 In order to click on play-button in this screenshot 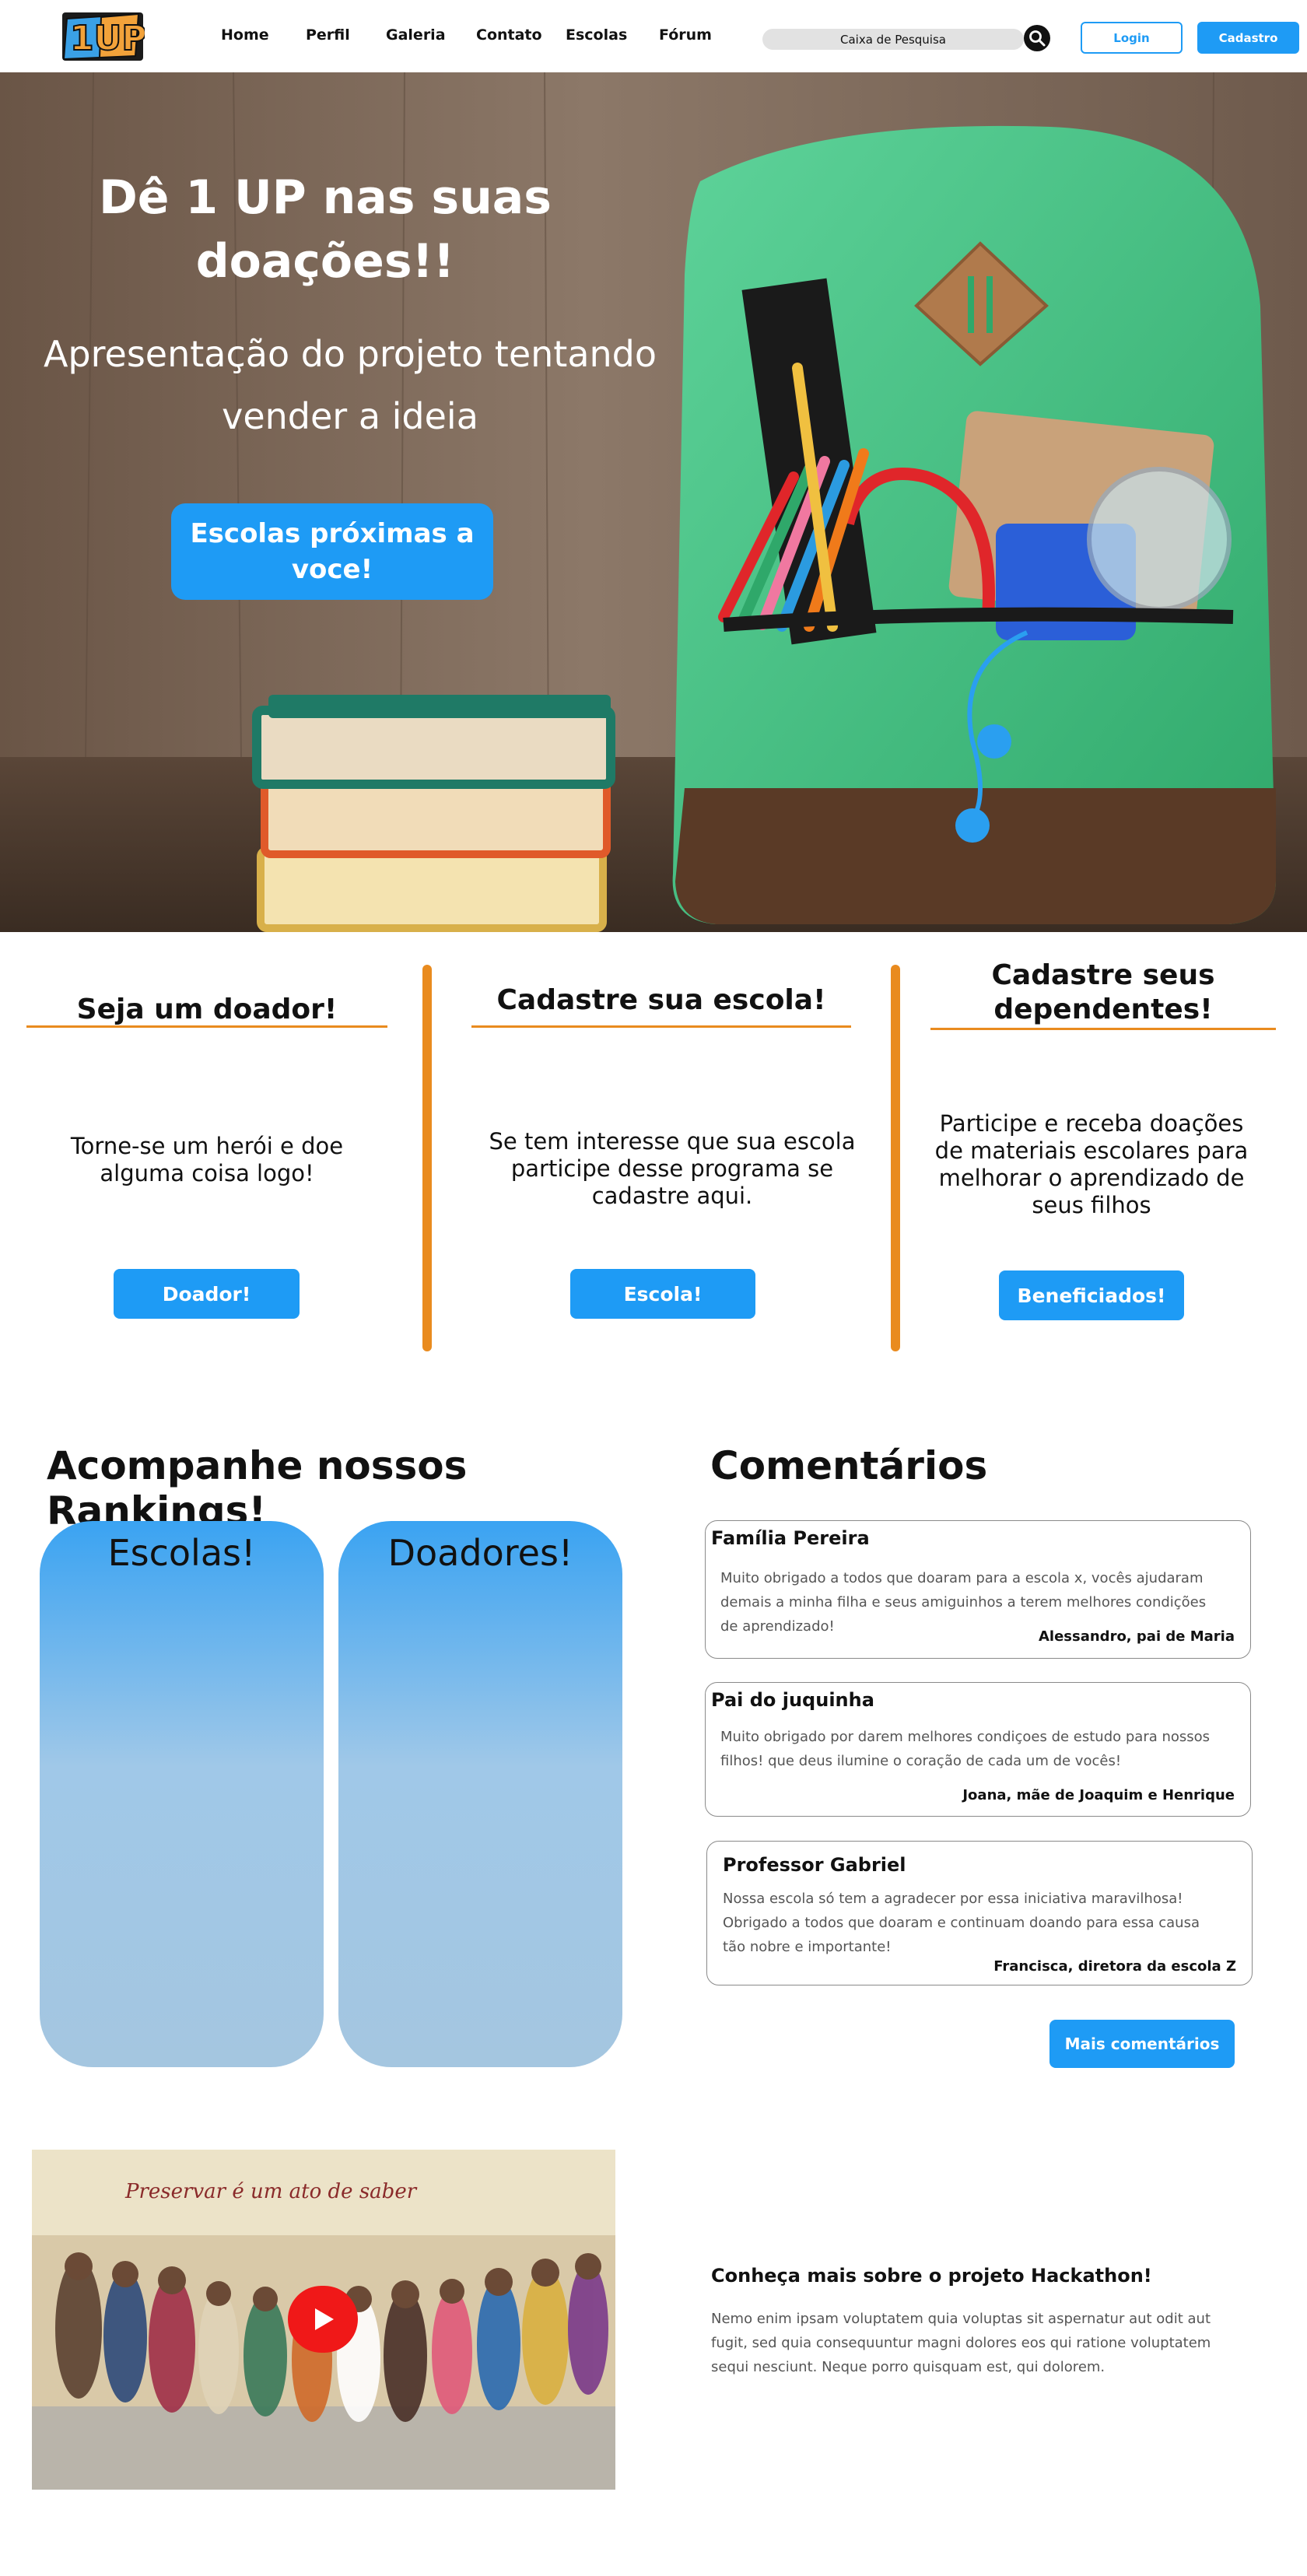, I will do `click(323, 2319)`.